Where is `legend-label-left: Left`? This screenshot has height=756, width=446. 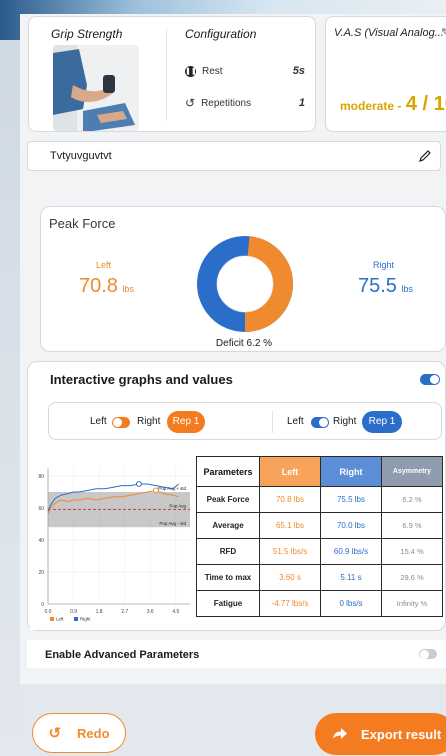 legend-label-left: Left is located at coordinates (60, 619).